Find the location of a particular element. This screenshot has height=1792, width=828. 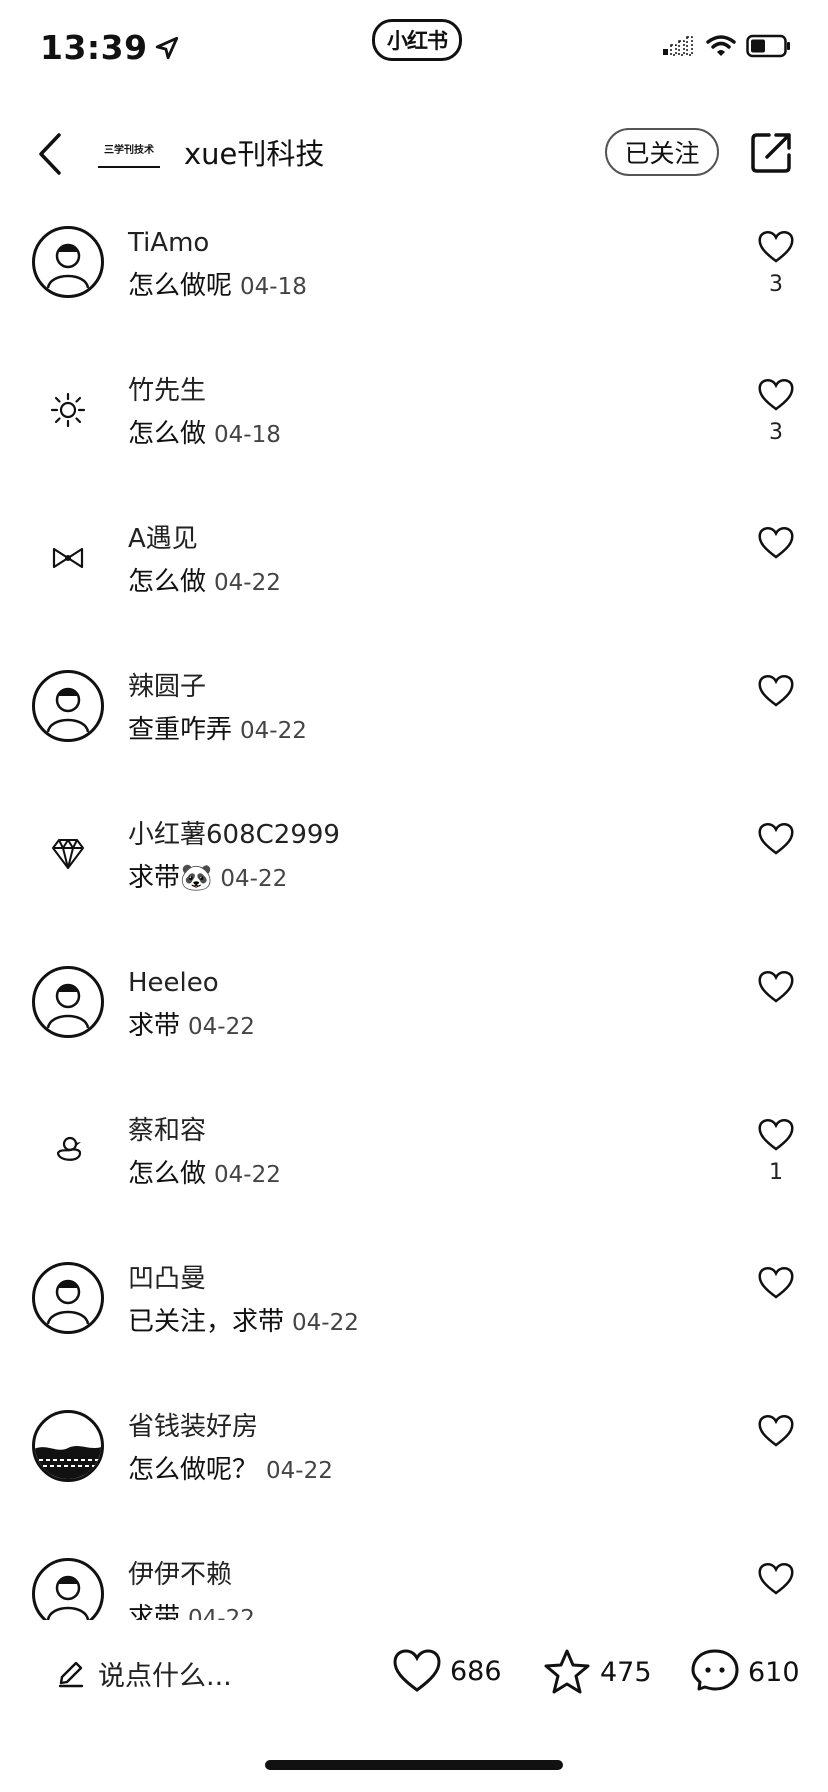

note-header: 三学刊技术 xue刊科技 已关注 is located at coordinates (414, 154).